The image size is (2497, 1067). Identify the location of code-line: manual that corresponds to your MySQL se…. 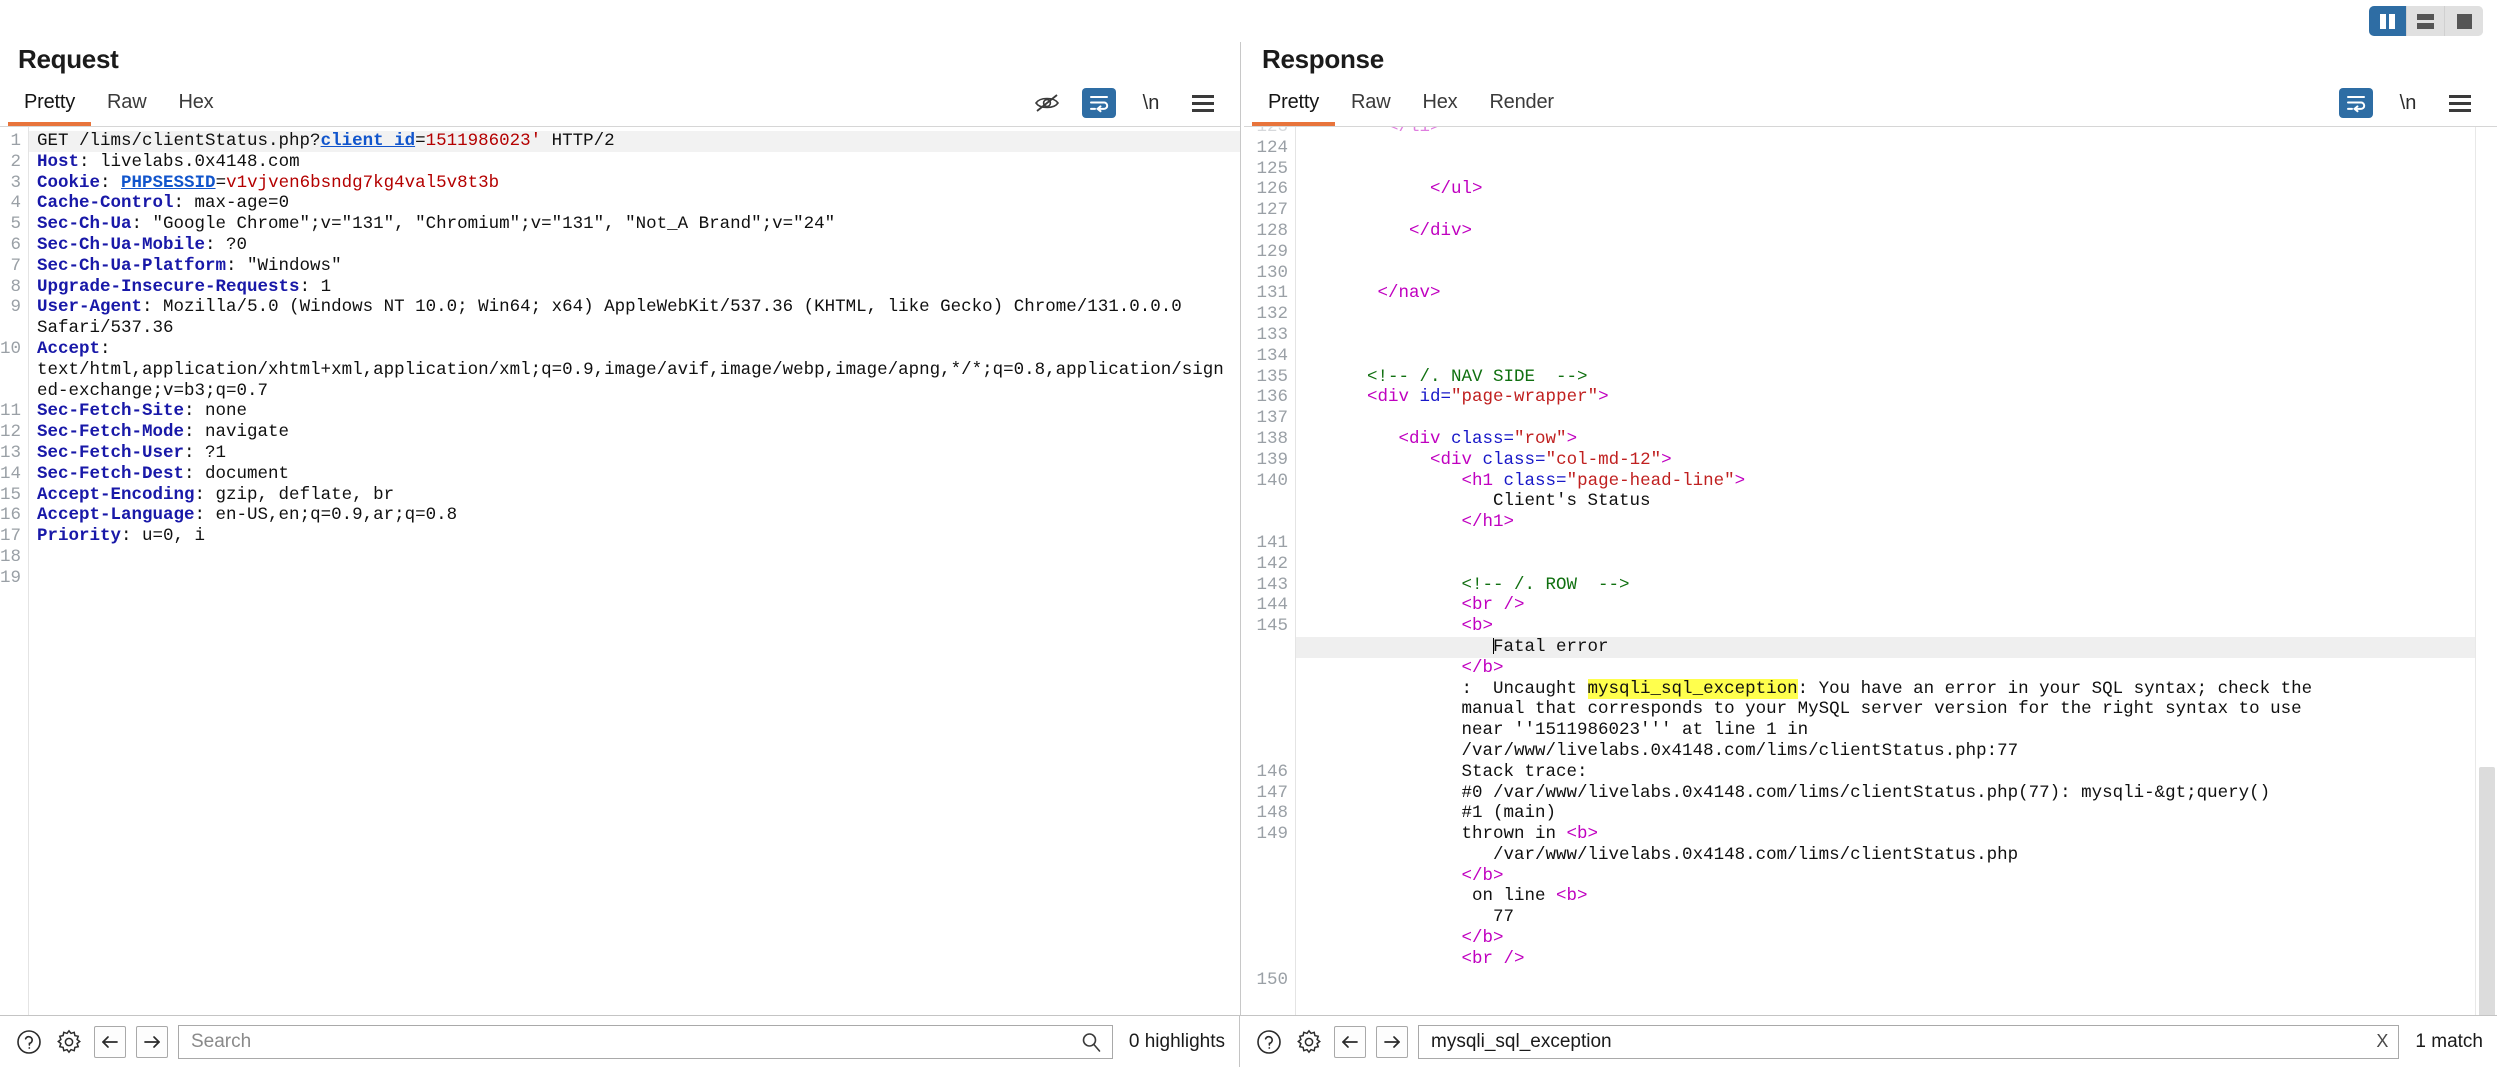
(1896, 709).